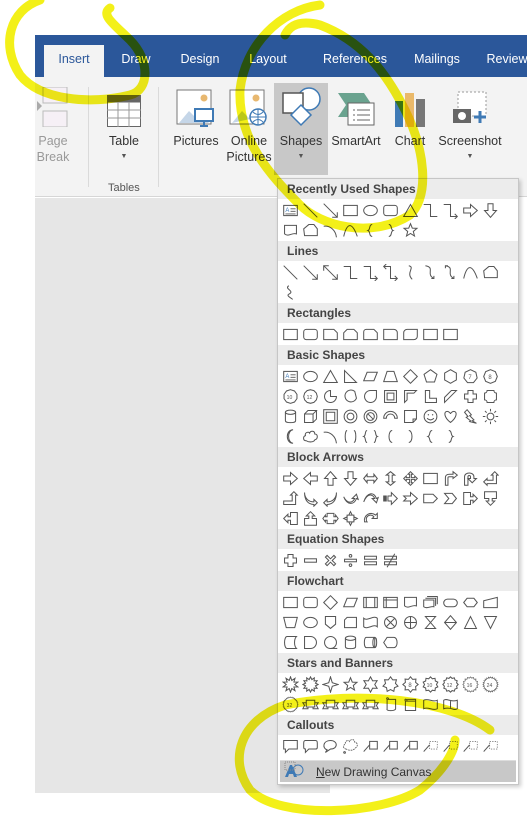  I want to click on shape-cube-button, so click(310, 416).